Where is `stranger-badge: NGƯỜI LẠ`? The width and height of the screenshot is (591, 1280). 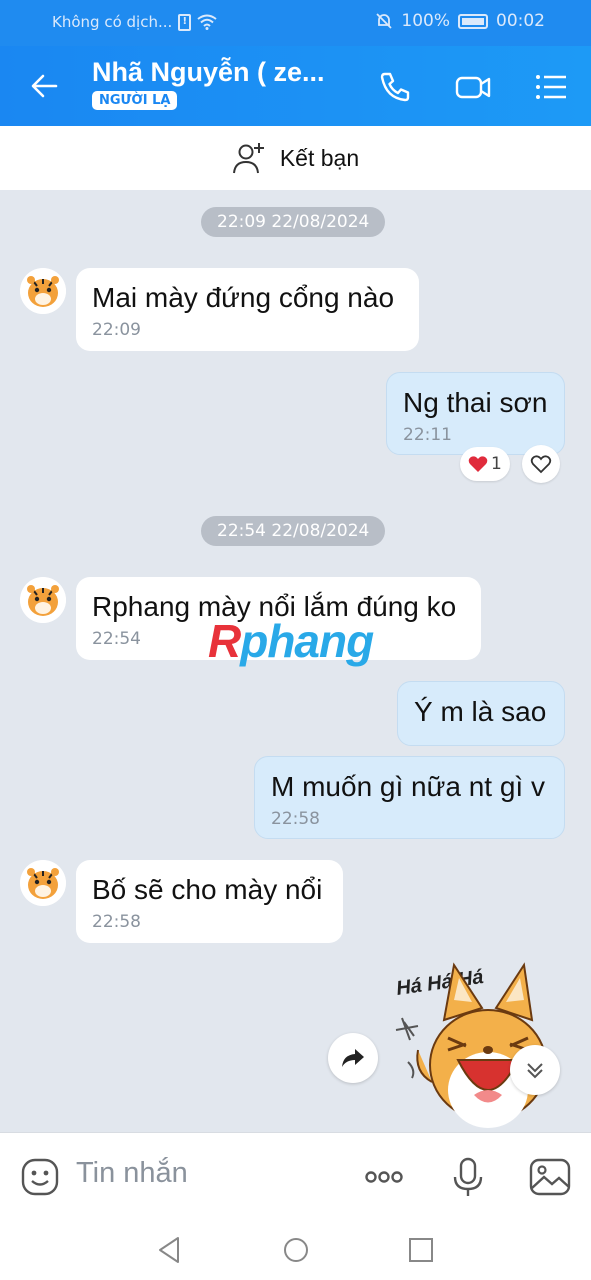
stranger-badge: NGƯỜI LẠ is located at coordinates (135, 100).